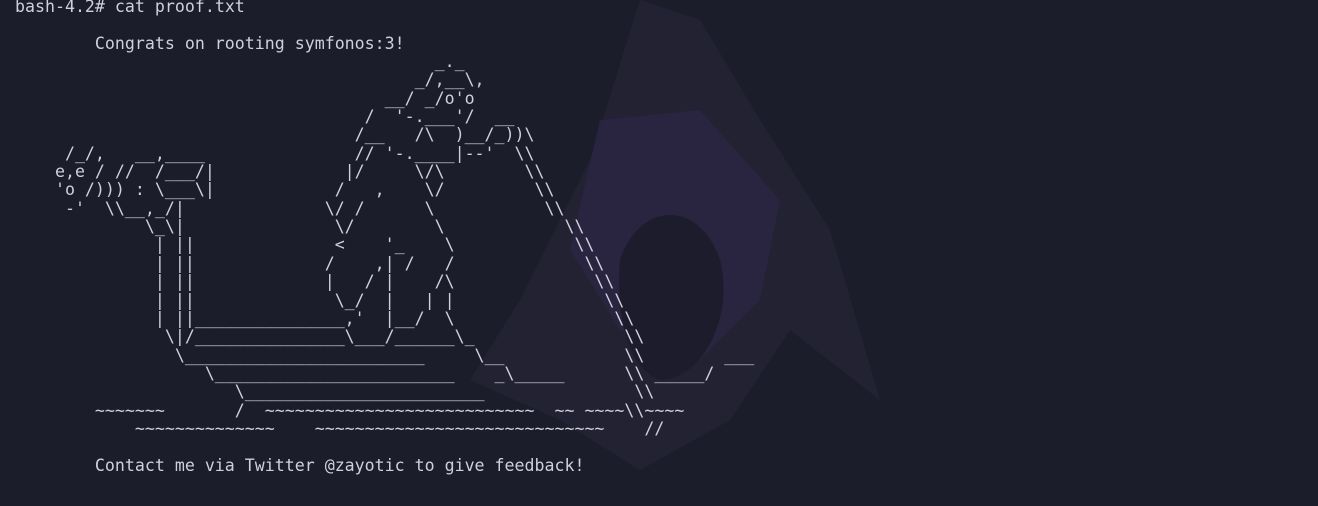 The height and width of the screenshot is (506, 1318). I want to click on output-line: _._, so click(240, 62).